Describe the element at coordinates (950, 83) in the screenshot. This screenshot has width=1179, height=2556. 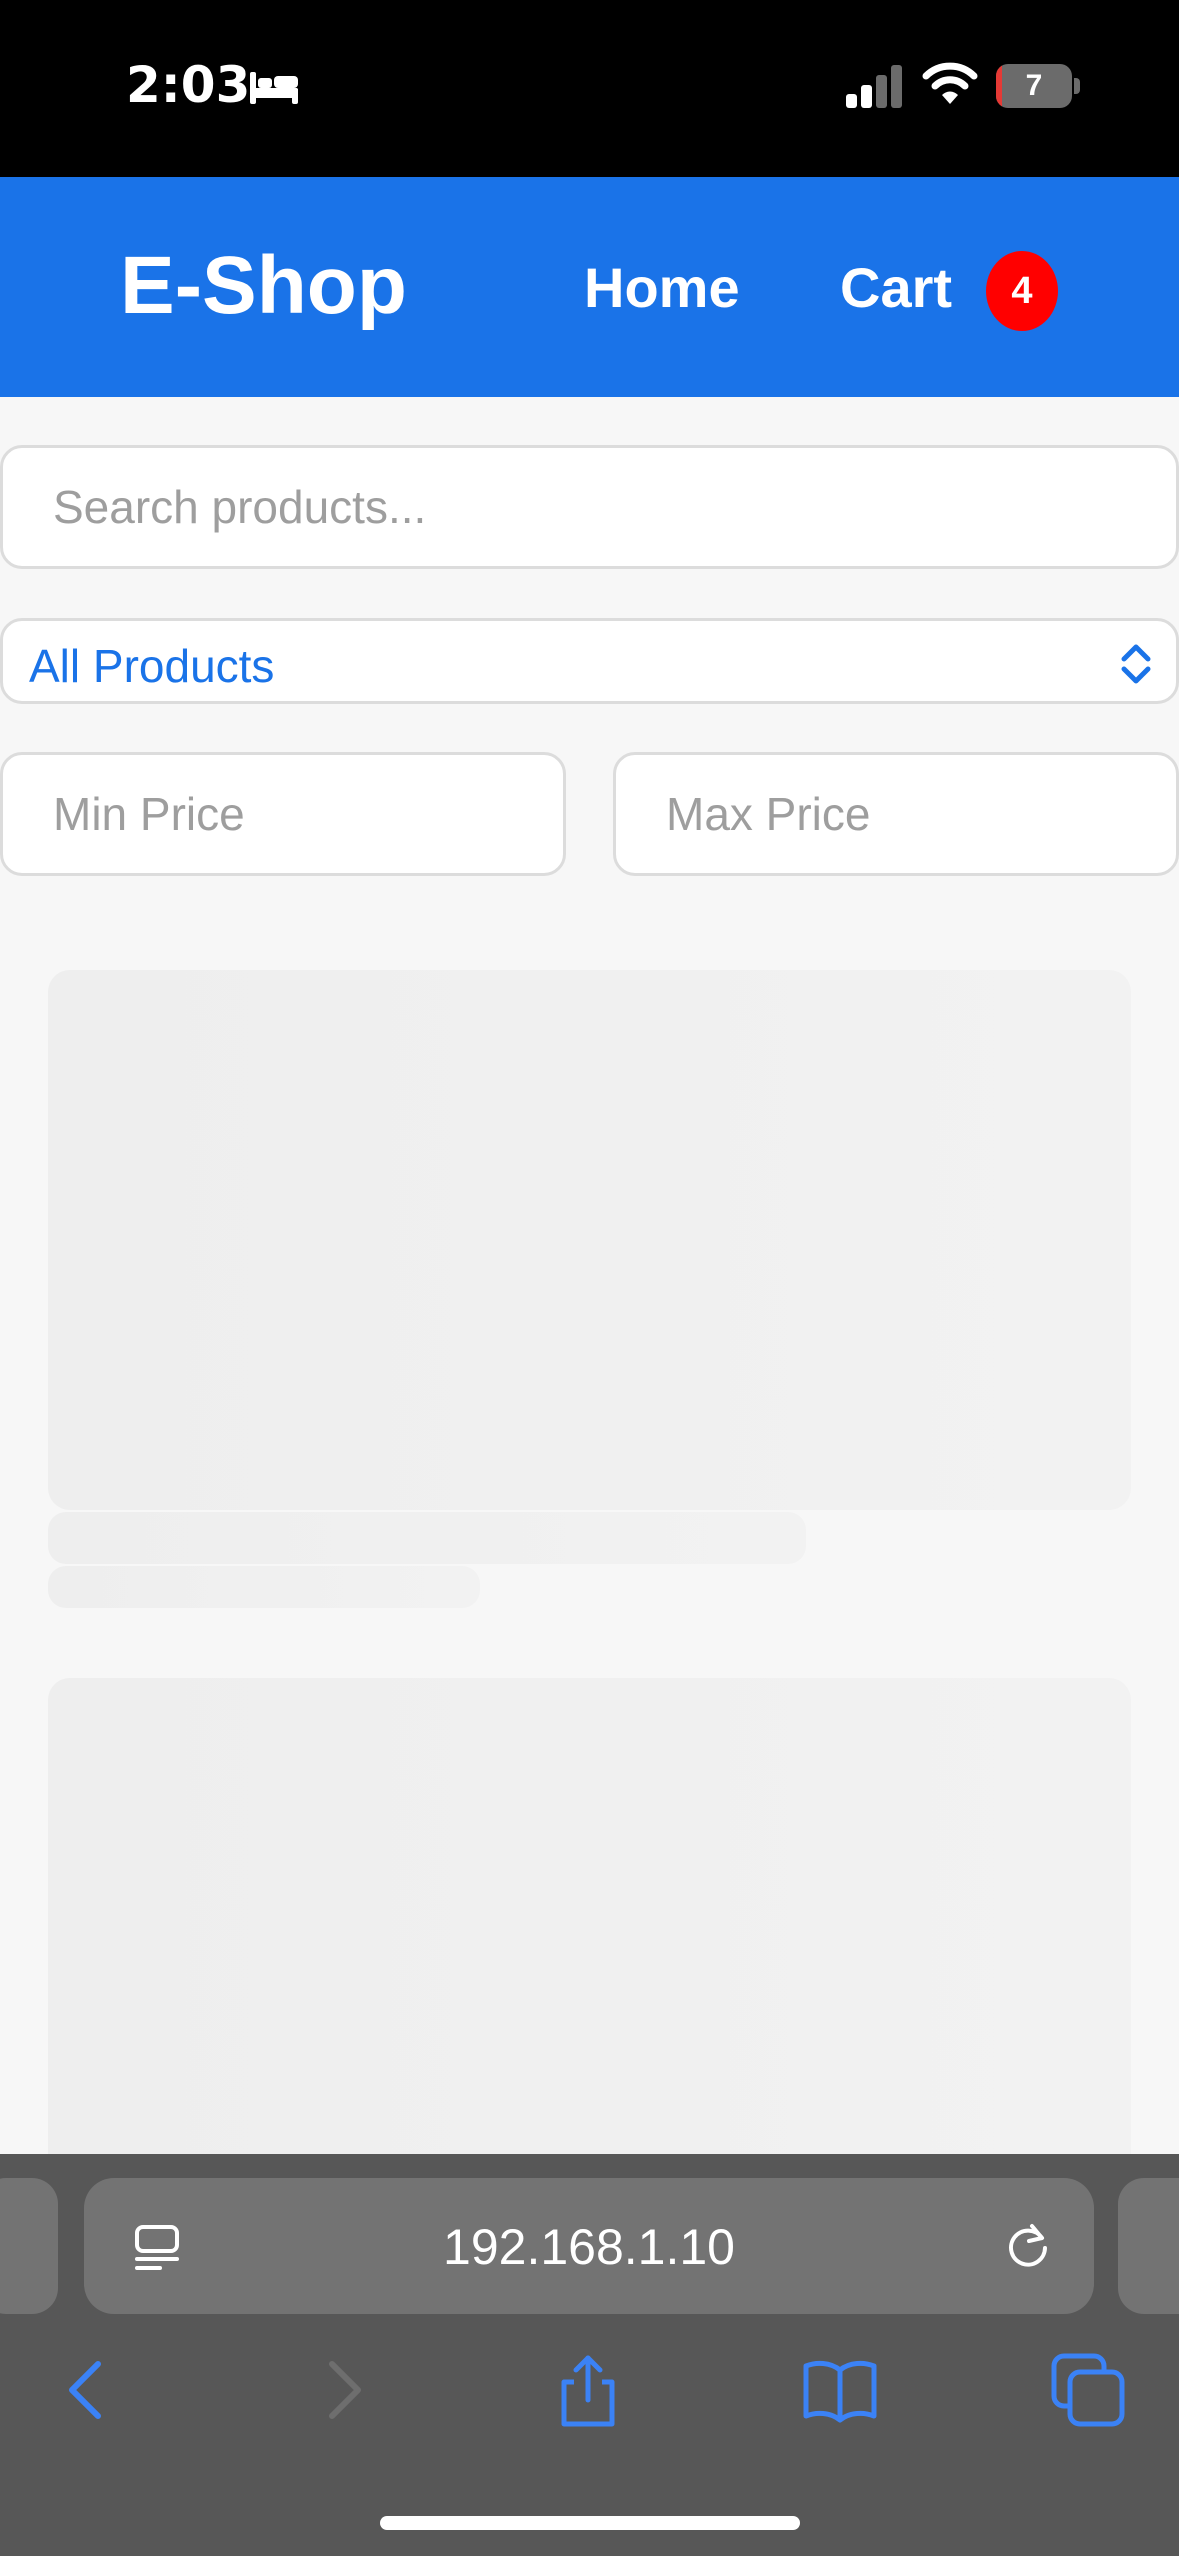
I see `wifi-icon` at that location.